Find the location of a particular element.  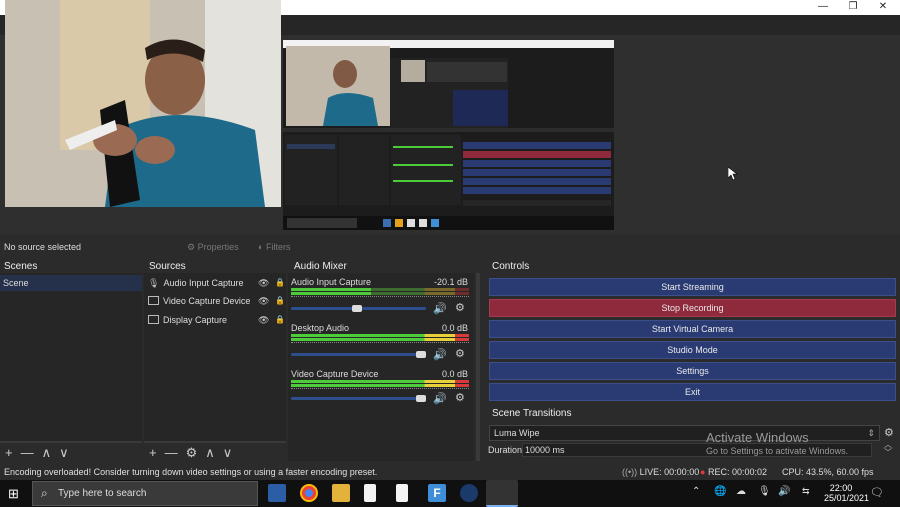

add-scene-button: + is located at coordinates (13, 452).